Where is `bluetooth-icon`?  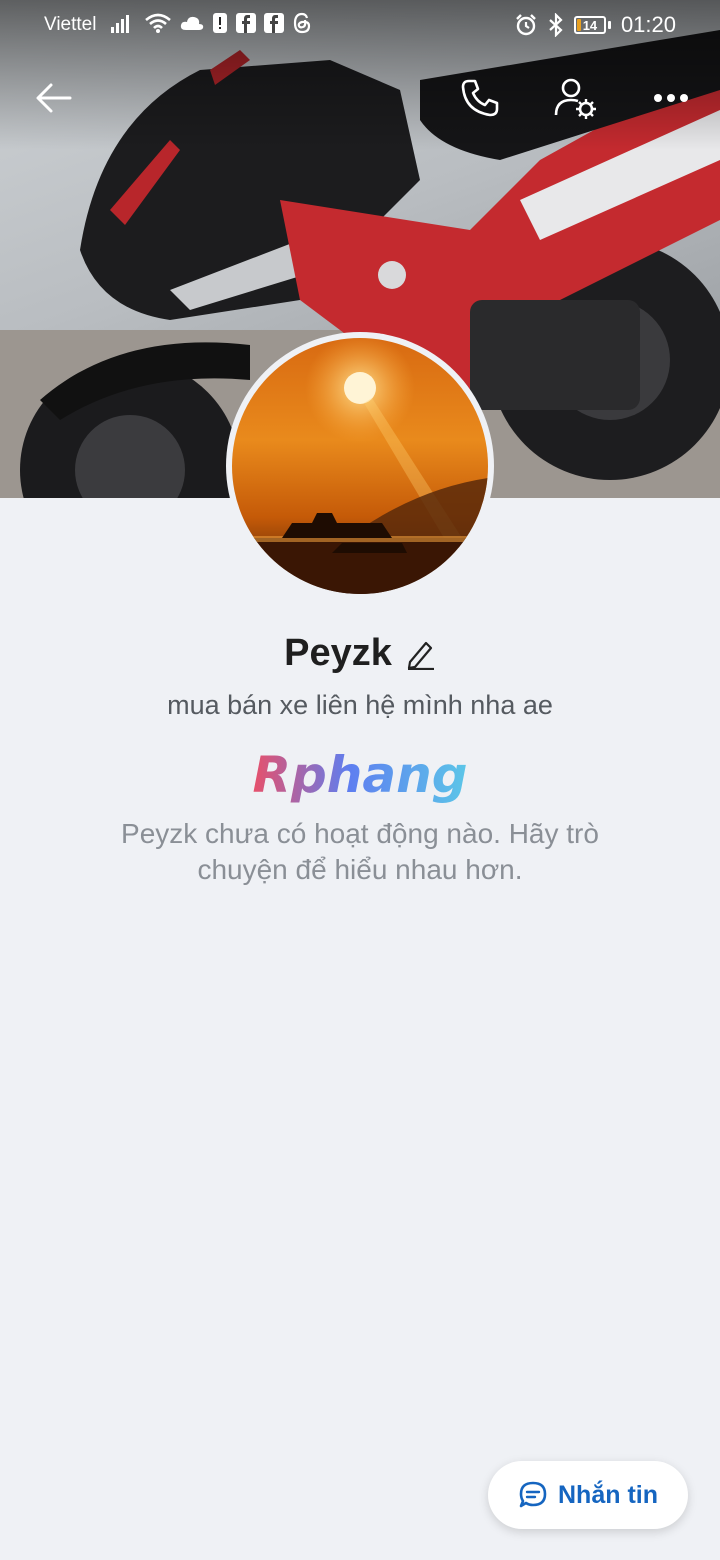
bluetooth-icon is located at coordinates (556, 25).